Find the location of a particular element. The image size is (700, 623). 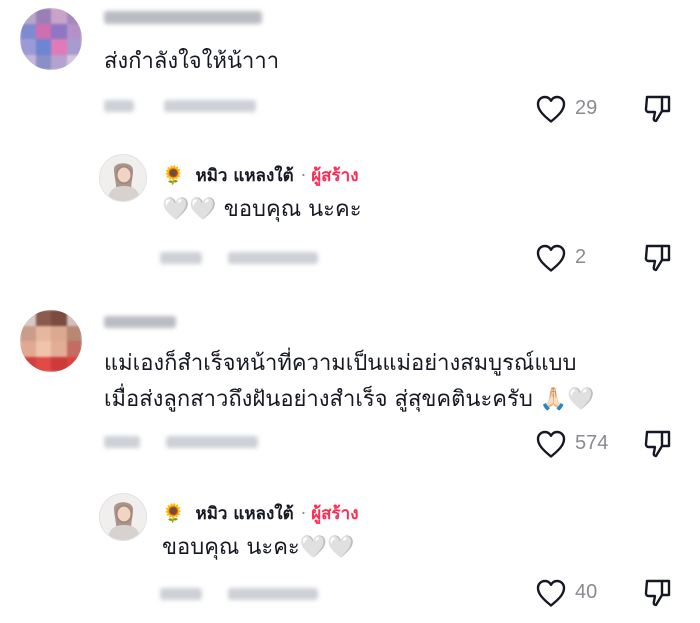

comment-text: ส่งกำลังใจให้น้าาา is located at coordinates (192, 61).